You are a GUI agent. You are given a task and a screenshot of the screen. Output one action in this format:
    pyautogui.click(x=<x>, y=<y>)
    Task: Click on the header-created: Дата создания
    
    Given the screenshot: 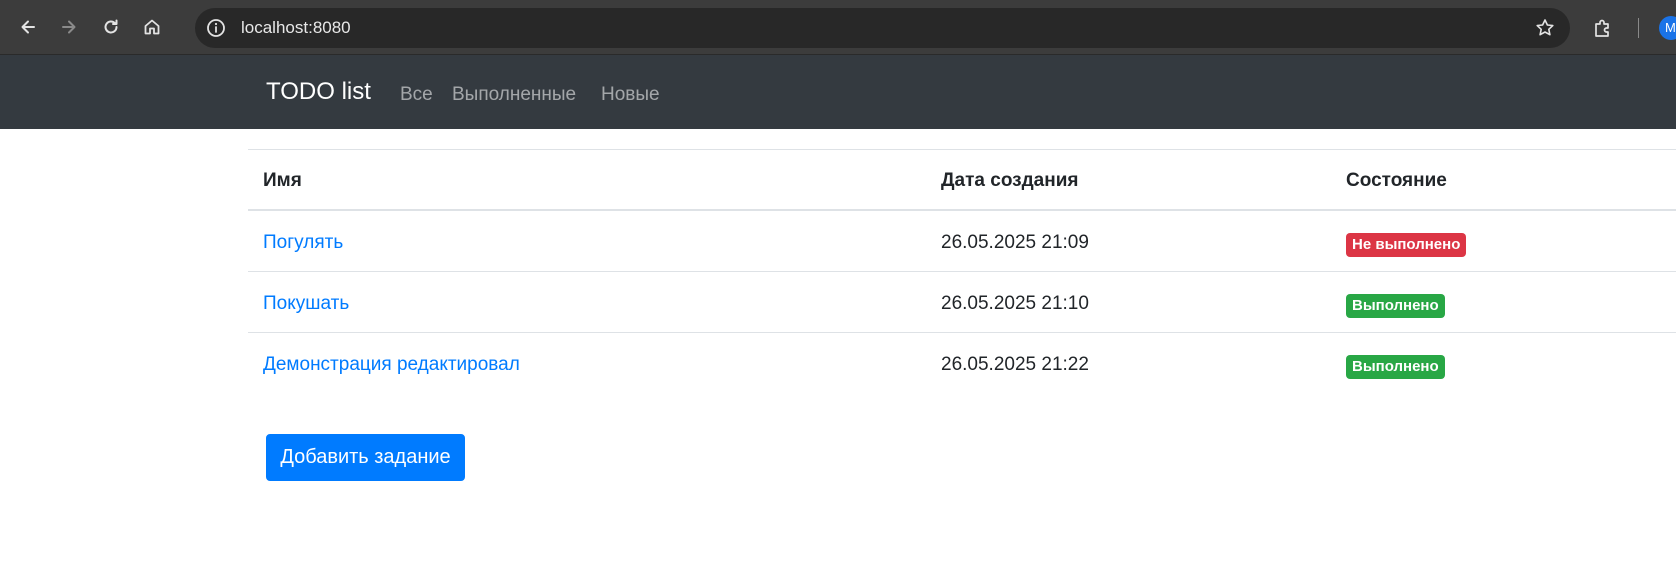 What is the action you would take?
    pyautogui.click(x=1010, y=180)
    